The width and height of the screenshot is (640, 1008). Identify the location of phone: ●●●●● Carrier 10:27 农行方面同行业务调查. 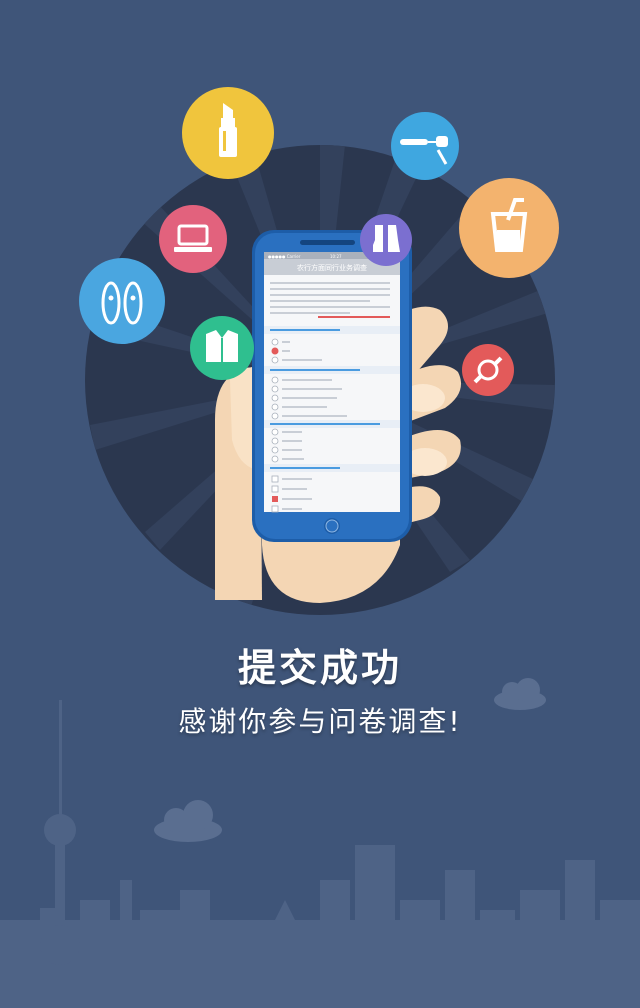
(332, 386).